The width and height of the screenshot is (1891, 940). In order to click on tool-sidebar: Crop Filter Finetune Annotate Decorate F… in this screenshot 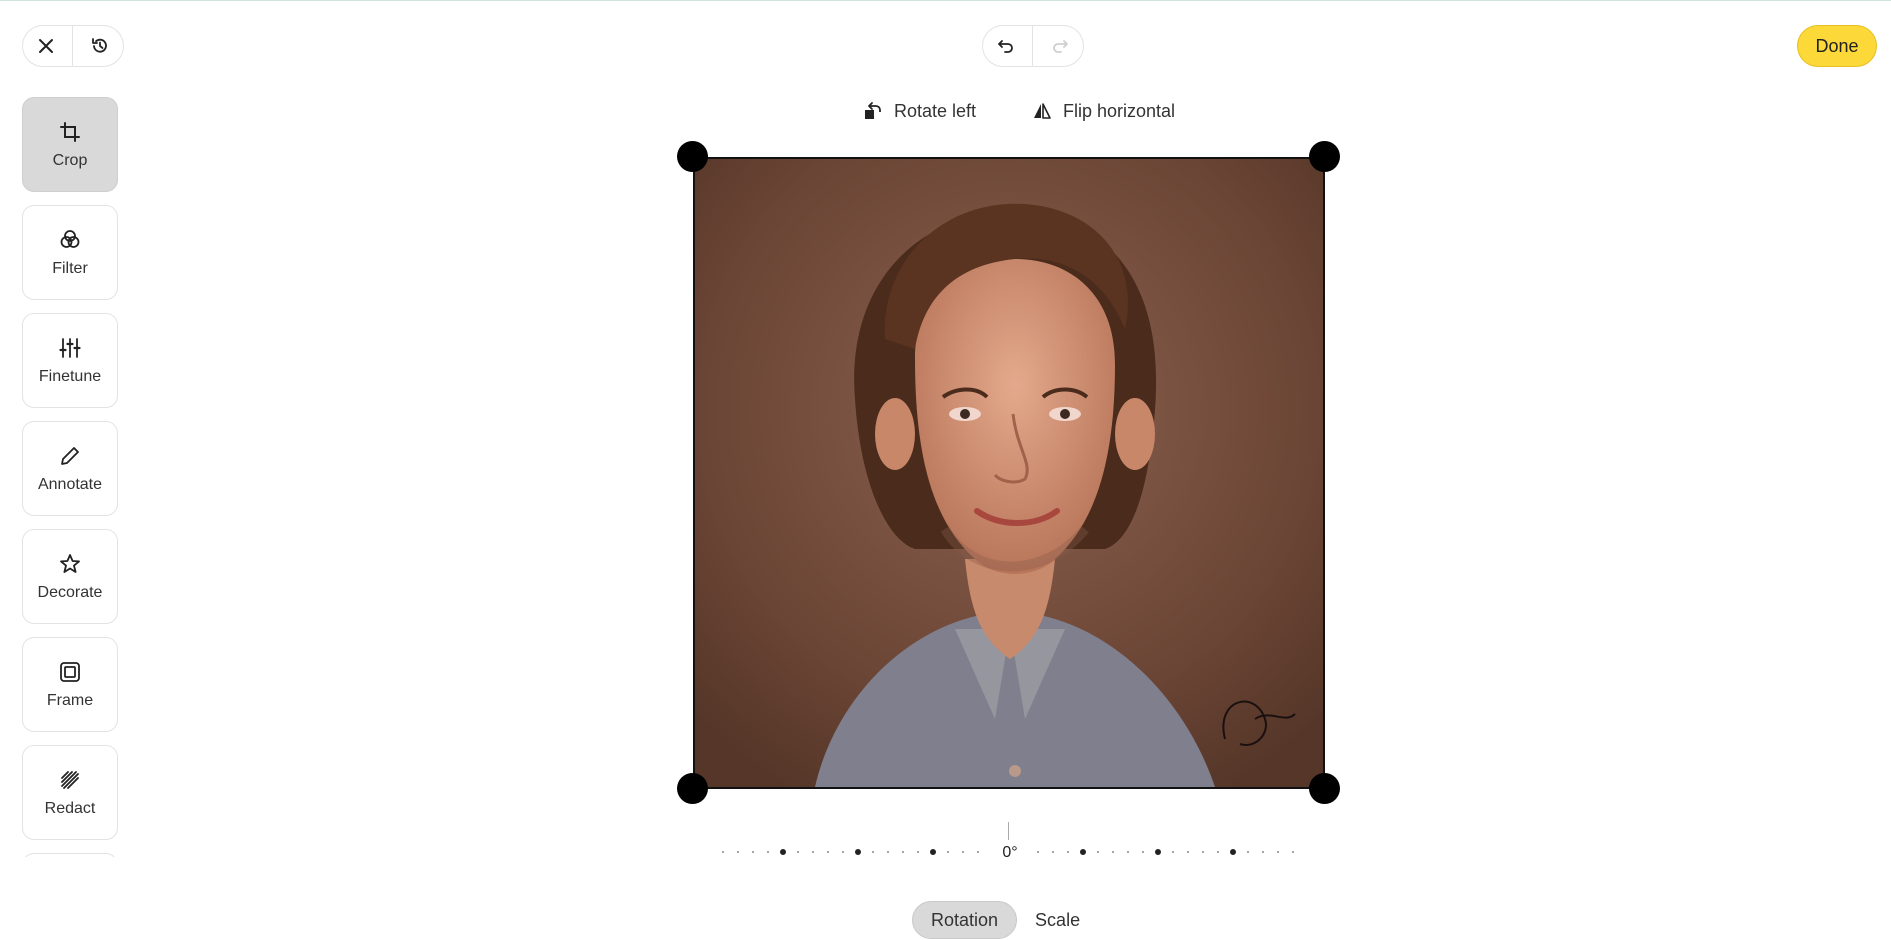, I will do `click(70, 477)`.